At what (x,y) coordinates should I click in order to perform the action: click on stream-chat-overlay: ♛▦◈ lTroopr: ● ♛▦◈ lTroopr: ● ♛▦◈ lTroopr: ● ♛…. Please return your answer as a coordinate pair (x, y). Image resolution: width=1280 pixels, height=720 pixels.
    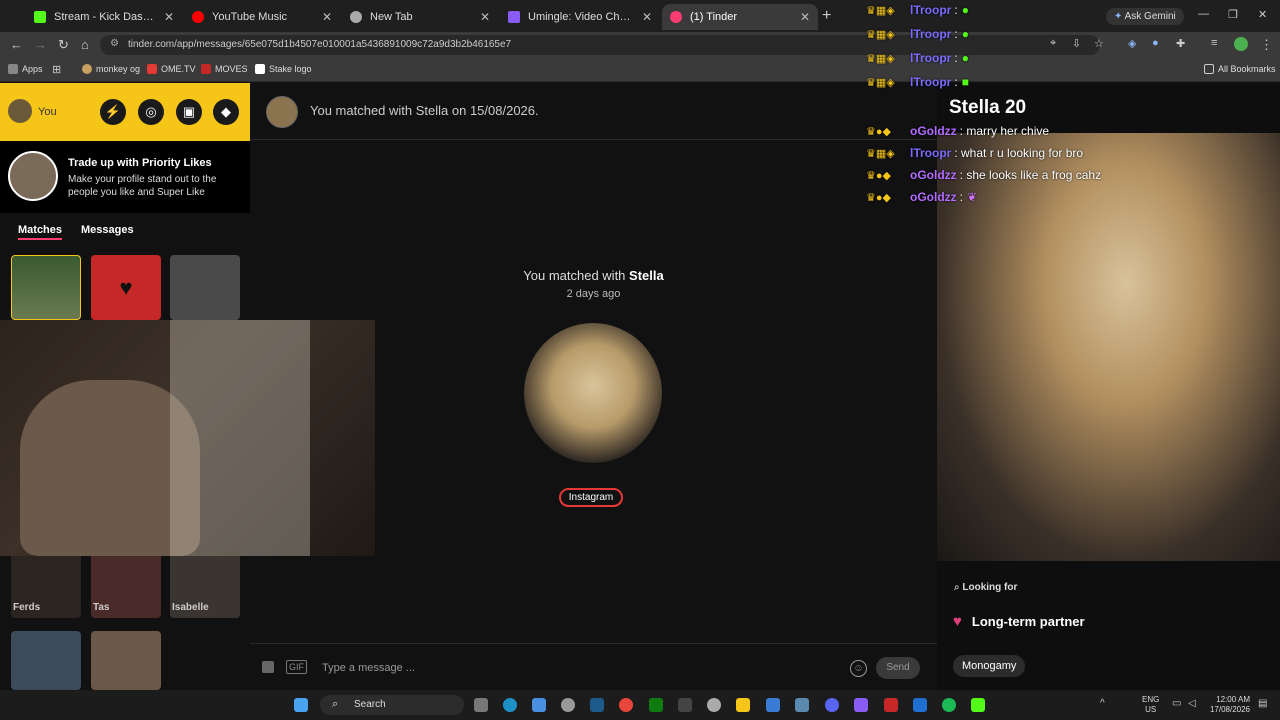
    Looking at the image, I should click on (1036, 105).